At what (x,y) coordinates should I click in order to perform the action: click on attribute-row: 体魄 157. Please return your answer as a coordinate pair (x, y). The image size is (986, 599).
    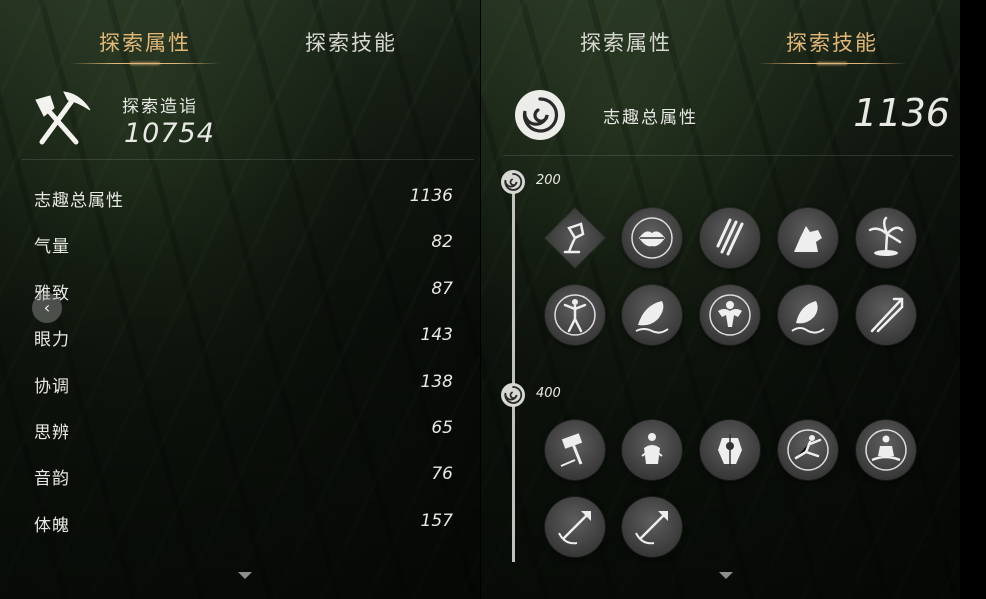
    Looking at the image, I should click on (240, 524).